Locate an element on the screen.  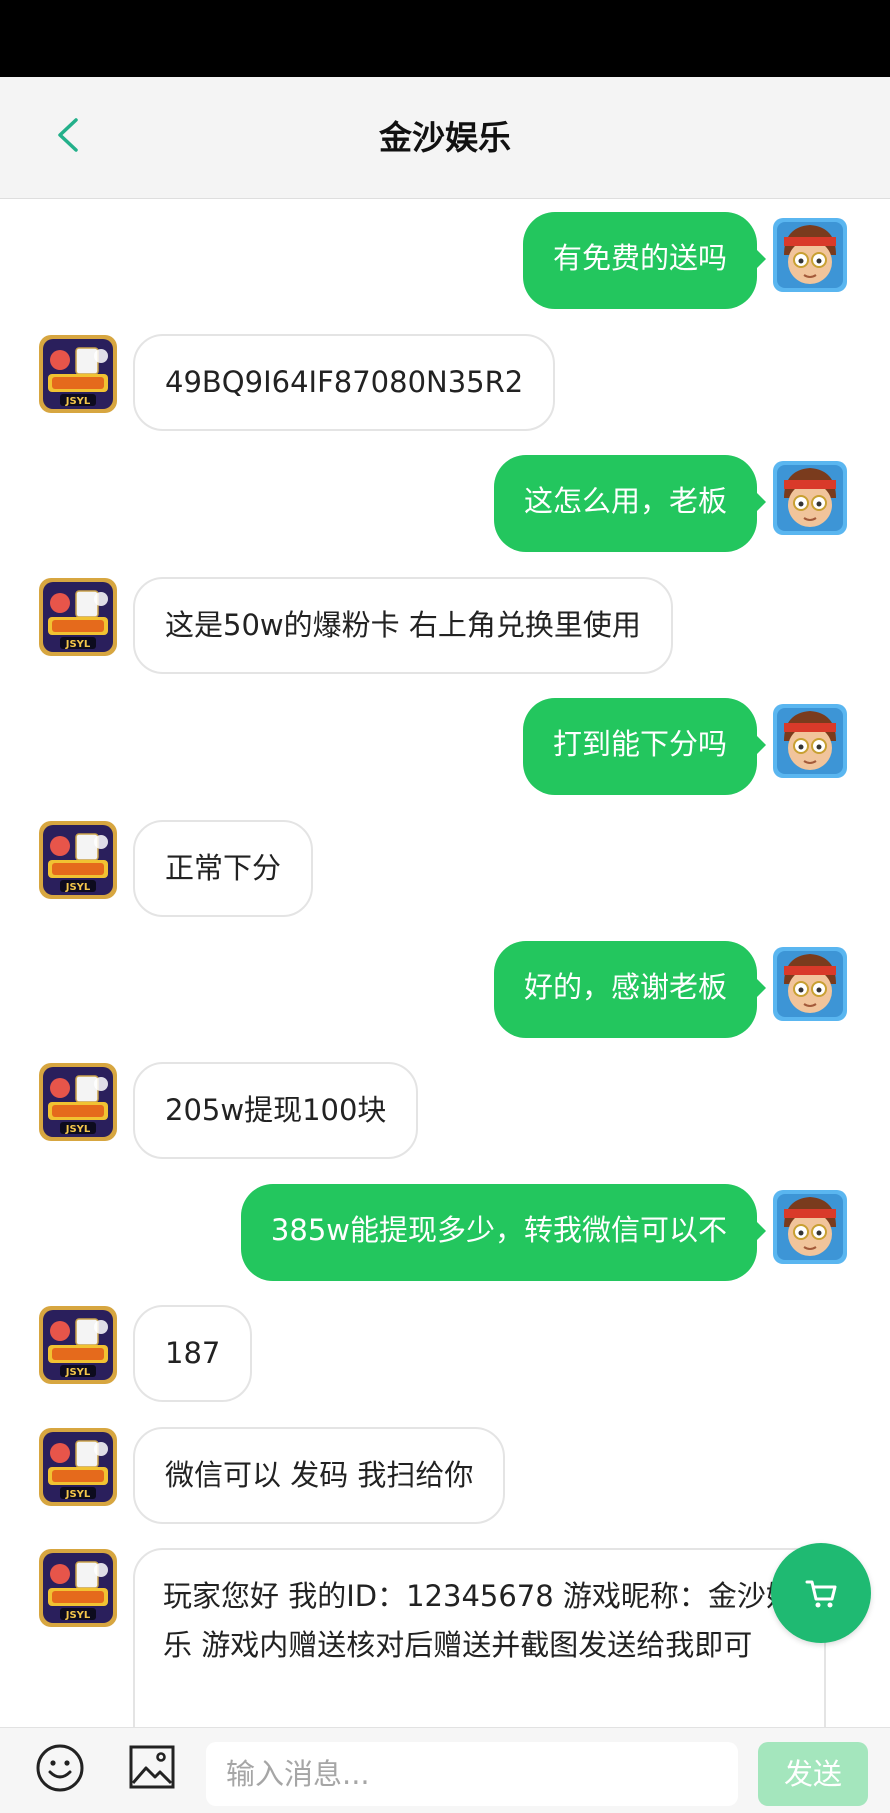
message-row: JSYL 微信可以 发码 我扫给你 is located at coordinates (445, 1477).